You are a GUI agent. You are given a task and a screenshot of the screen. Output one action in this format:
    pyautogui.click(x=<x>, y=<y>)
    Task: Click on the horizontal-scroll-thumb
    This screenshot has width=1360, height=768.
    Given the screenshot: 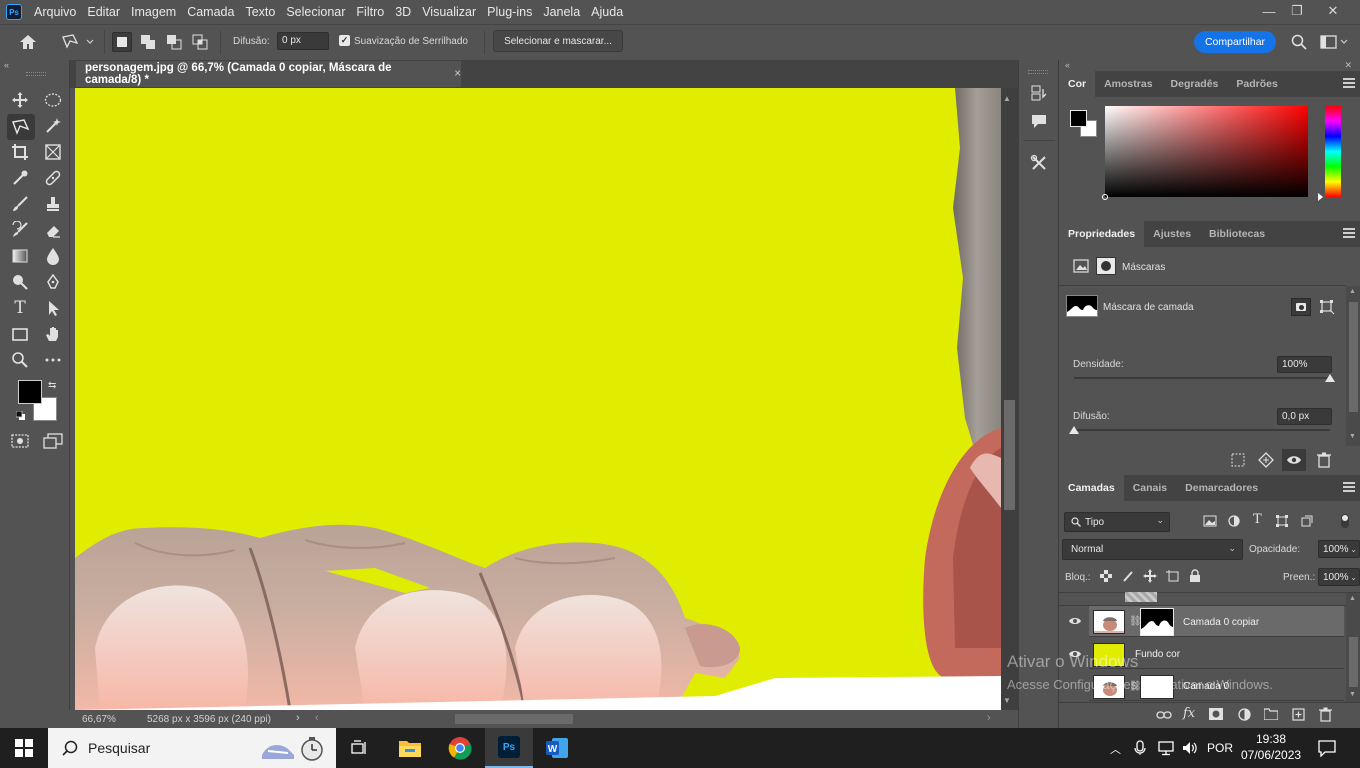 What is the action you would take?
    pyautogui.click(x=514, y=719)
    